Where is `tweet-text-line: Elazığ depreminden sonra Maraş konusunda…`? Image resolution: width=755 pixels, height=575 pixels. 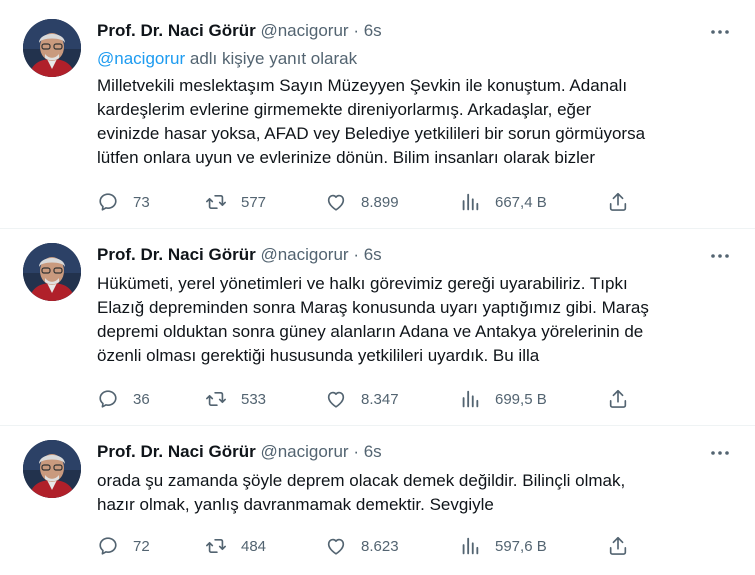
tweet-text-line: Elazığ depreminden sonra Maraş konusunda… is located at coordinates (373, 307).